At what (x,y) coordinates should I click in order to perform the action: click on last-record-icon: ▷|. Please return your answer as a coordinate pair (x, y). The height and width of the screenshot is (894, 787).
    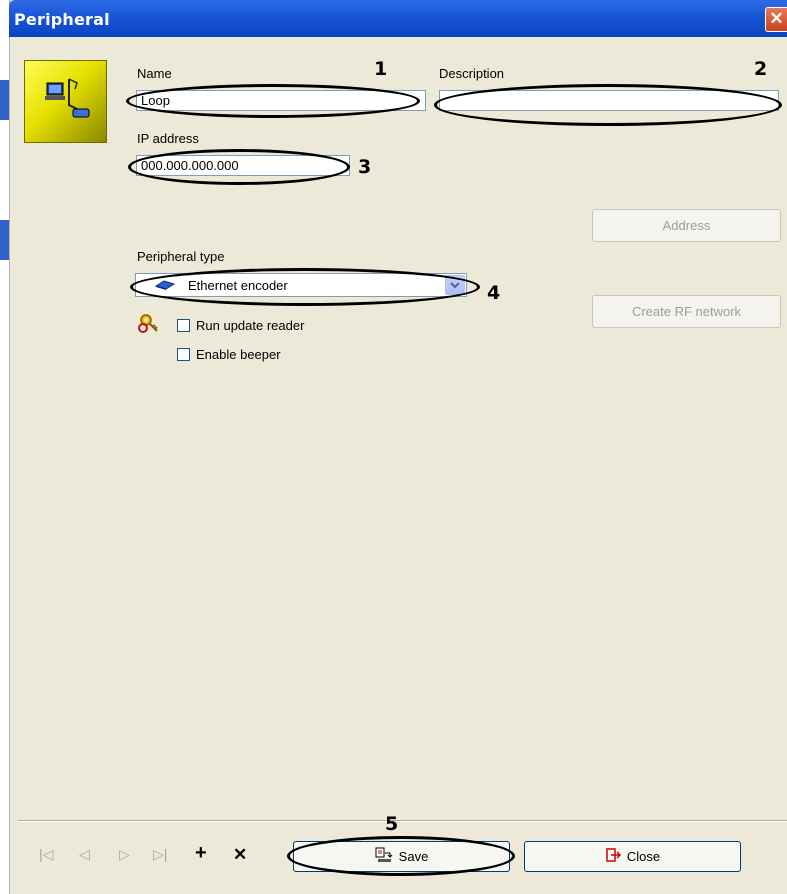
    Looking at the image, I should click on (160, 854).